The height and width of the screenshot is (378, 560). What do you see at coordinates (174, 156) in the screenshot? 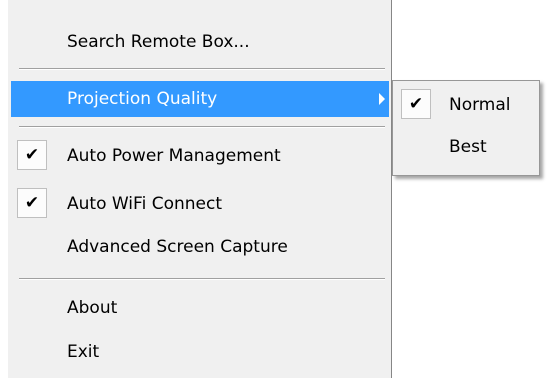
I see `menu-item-label: Auto Power Management` at bounding box center [174, 156].